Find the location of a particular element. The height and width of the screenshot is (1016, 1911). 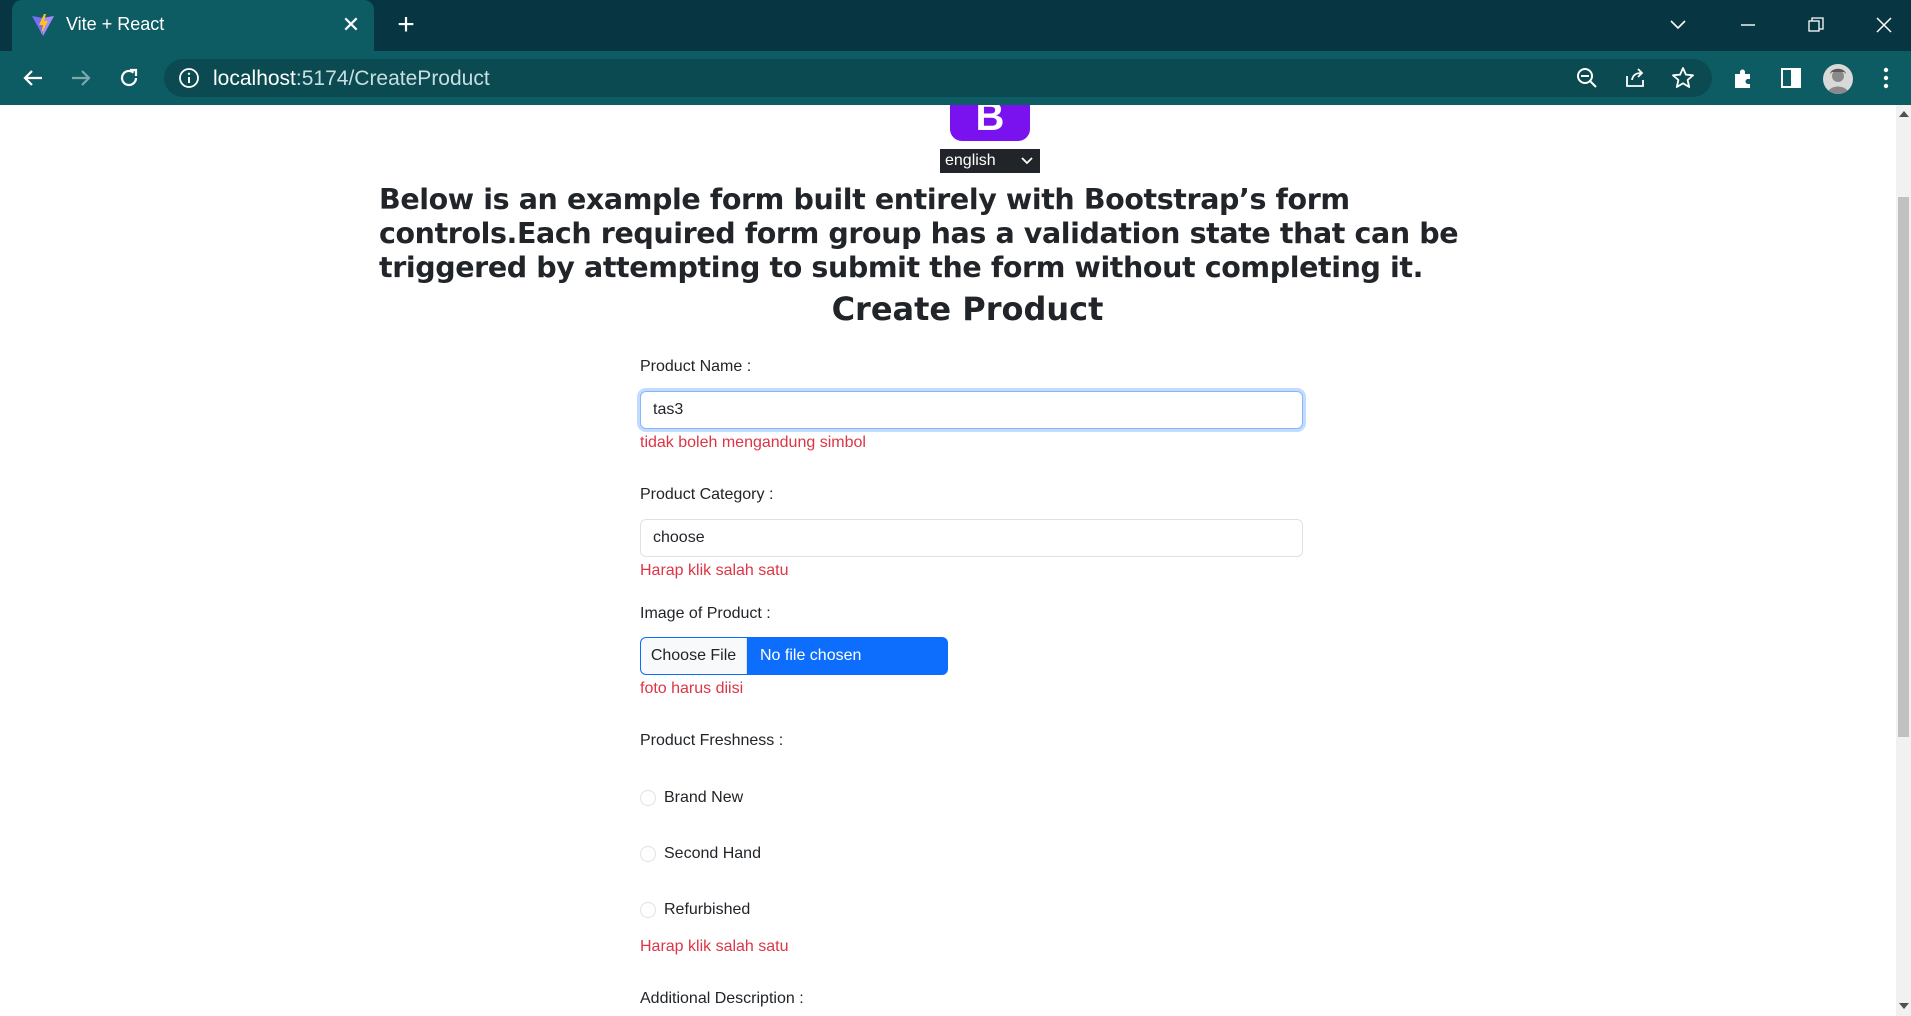

minimize-icon is located at coordinates (1748, 25).